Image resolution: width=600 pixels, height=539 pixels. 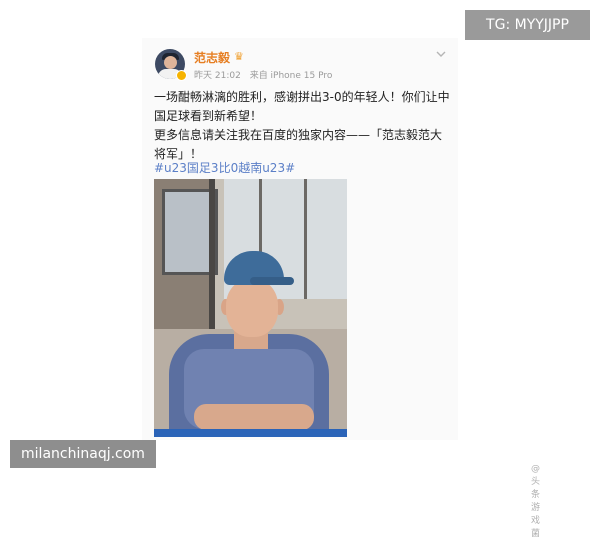 I want to click on post-source: 来自 iPhone 15 Pro, so click(x=291, y=76).